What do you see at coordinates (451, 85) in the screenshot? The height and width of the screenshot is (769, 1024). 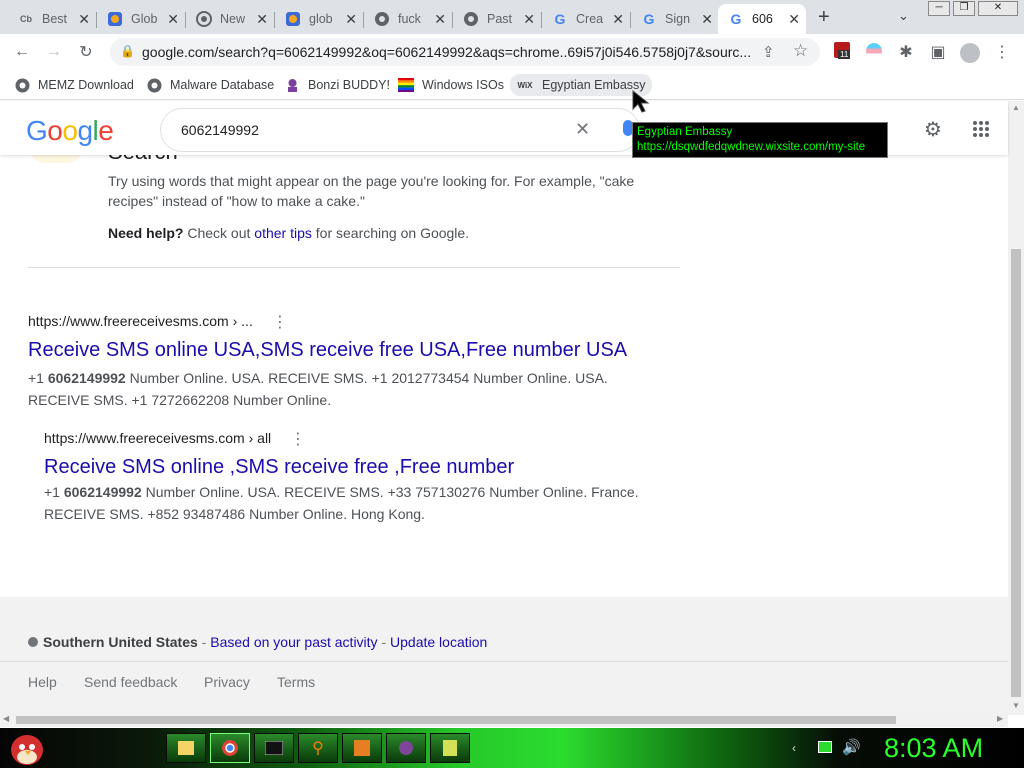 I see `bookmark-windows-isos: Windows ISOs` at bounding box center [451, 85].